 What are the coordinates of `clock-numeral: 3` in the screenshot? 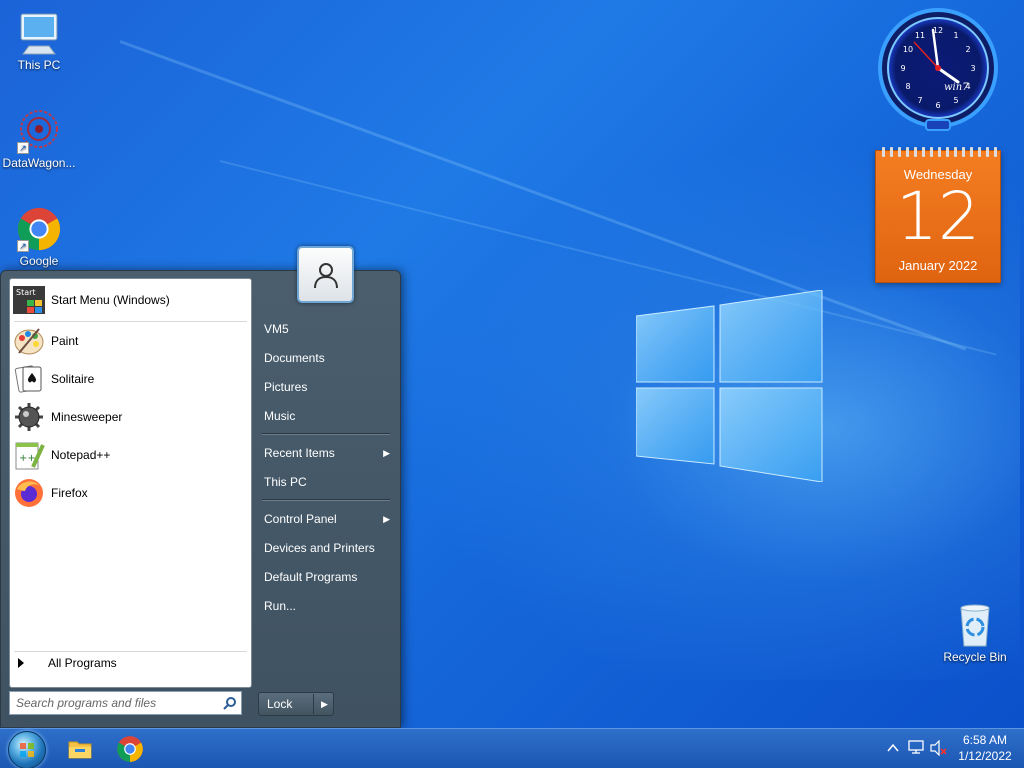 It's located at (972, 68).